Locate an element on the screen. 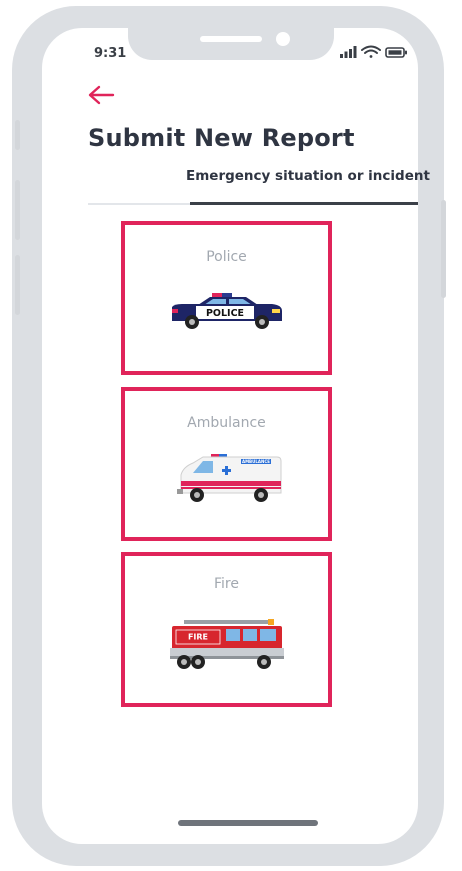  status-icons is located at coordinates (373, 51).